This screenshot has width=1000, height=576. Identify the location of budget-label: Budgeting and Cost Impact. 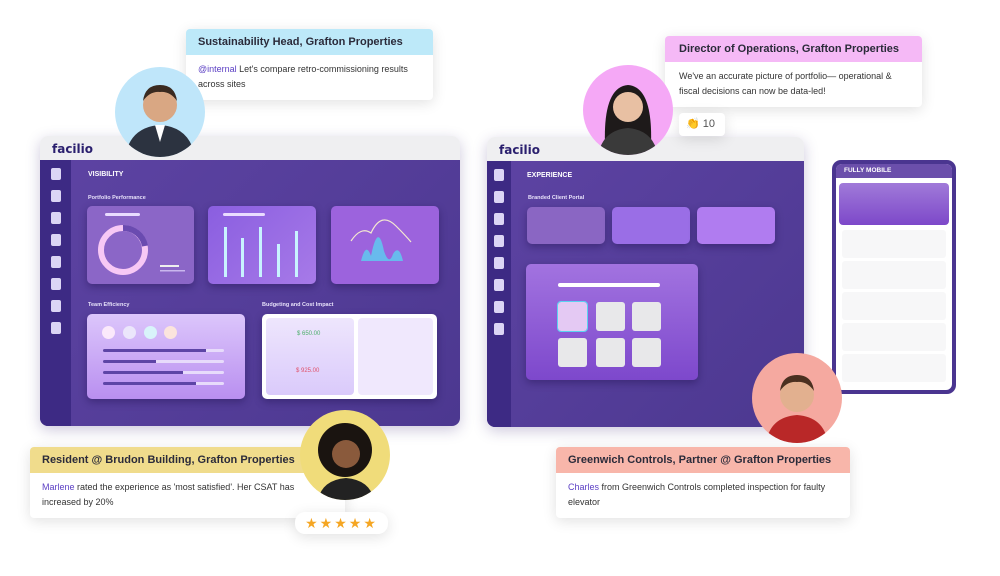
(298, 305).